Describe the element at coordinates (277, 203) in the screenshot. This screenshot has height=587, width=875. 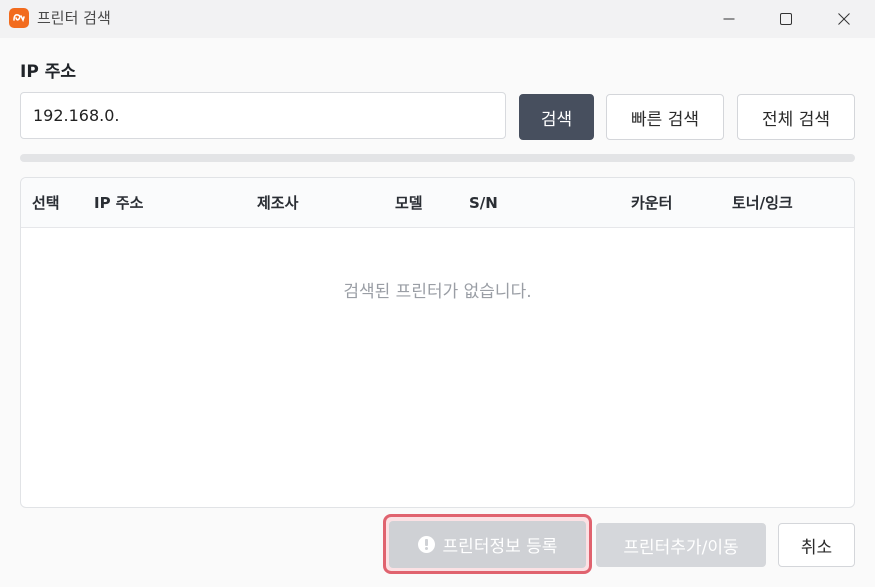
I see `column-header-manufacturer: 제조사` at that location.